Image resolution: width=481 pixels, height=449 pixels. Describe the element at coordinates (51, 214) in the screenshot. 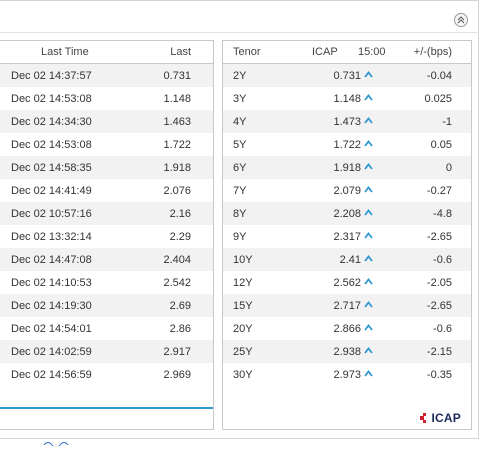

I see `cell-last-time: Dec 02 10:57:16` at that location.